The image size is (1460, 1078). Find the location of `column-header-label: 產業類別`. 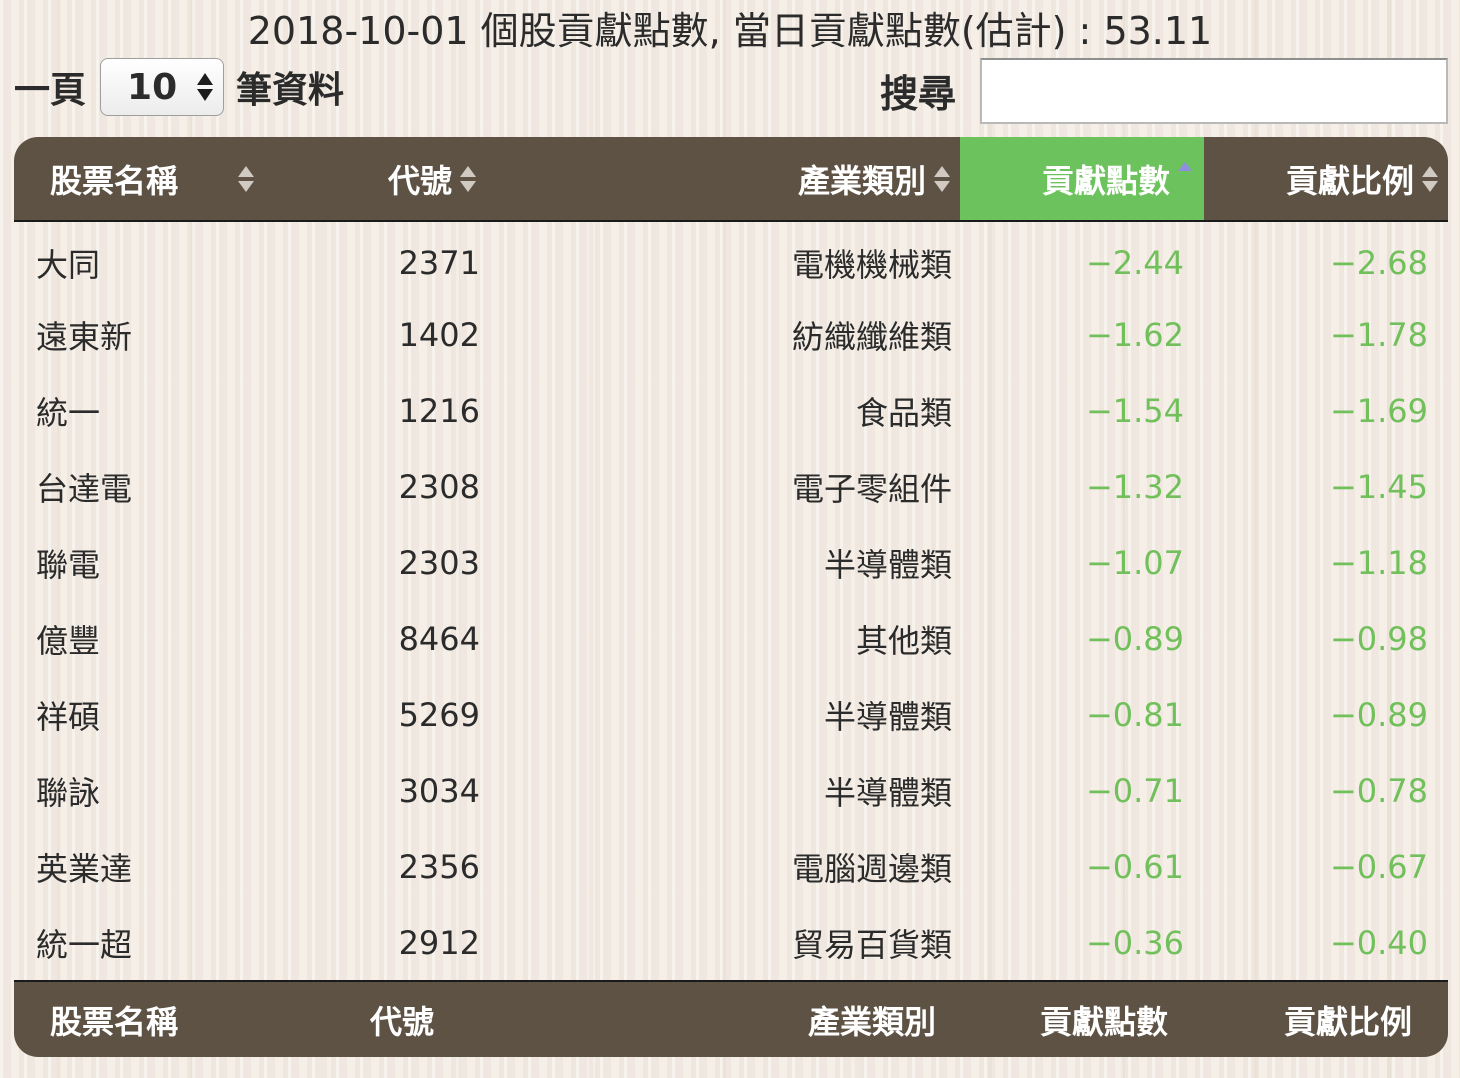

column-header-label: 產業類別 is located at coordinates (861, 180).